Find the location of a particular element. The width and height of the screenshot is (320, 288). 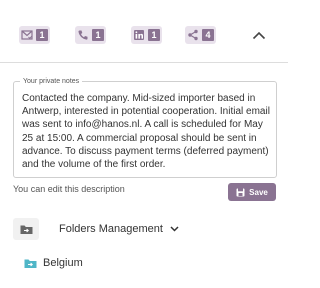

save-button: Save is located at coordinates (252, 192).